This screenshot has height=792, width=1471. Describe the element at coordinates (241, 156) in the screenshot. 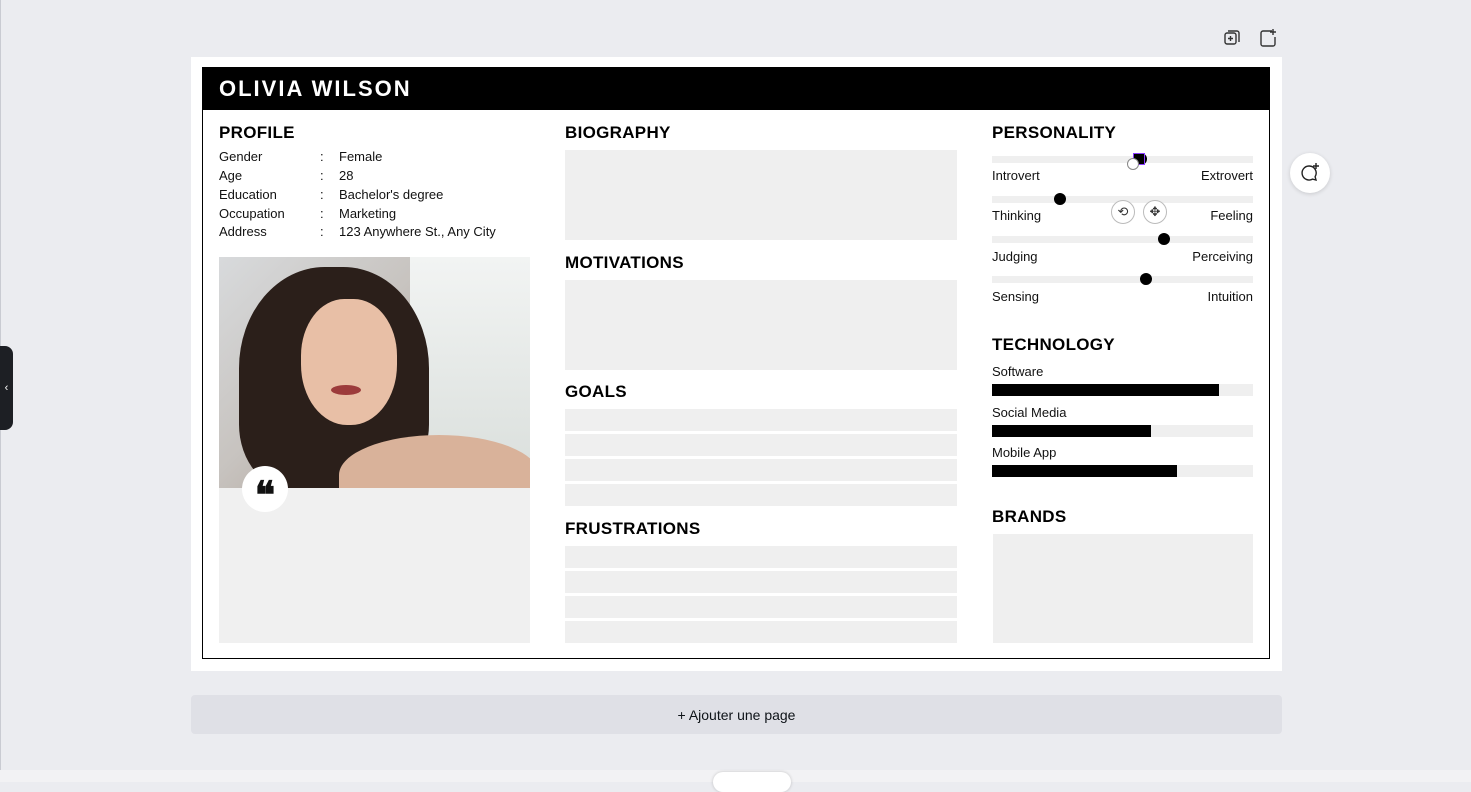

I see `profile-key: Gender` at that location.